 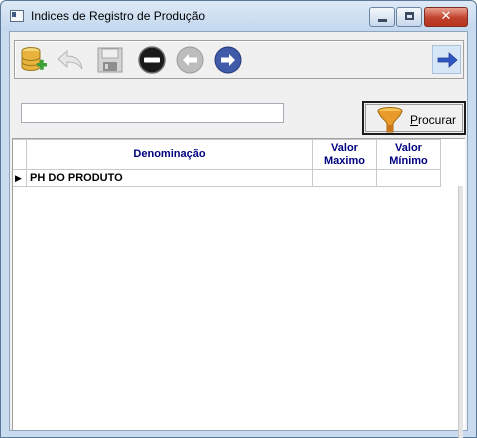 I want to click on toolbar, so click(x=239, y=59).